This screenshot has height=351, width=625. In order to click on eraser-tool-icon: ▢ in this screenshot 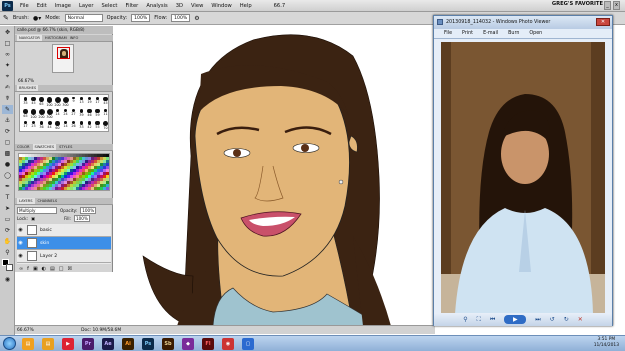, I will do `click(7, 142)`.